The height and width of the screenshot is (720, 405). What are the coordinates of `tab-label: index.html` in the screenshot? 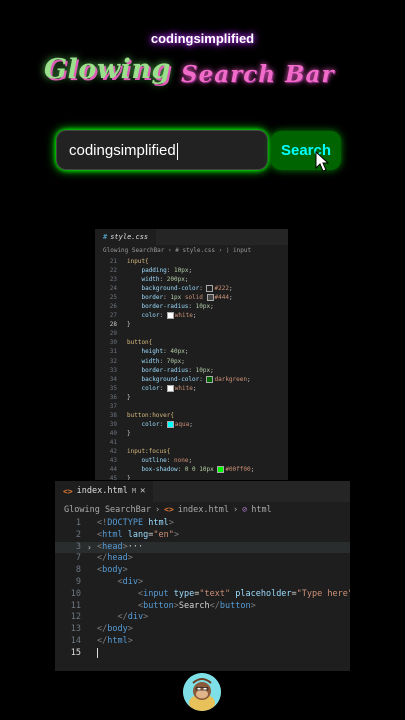 It's located at (102, 491).